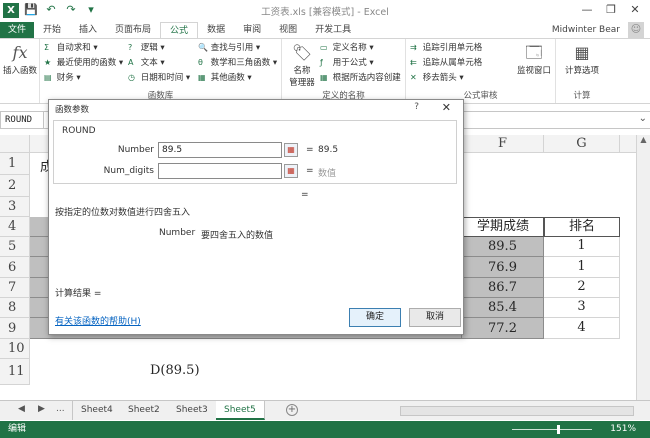 This screenshot has width=650, height=438. I want to click on user-name: Midwinter Bear, so click(586, 30).